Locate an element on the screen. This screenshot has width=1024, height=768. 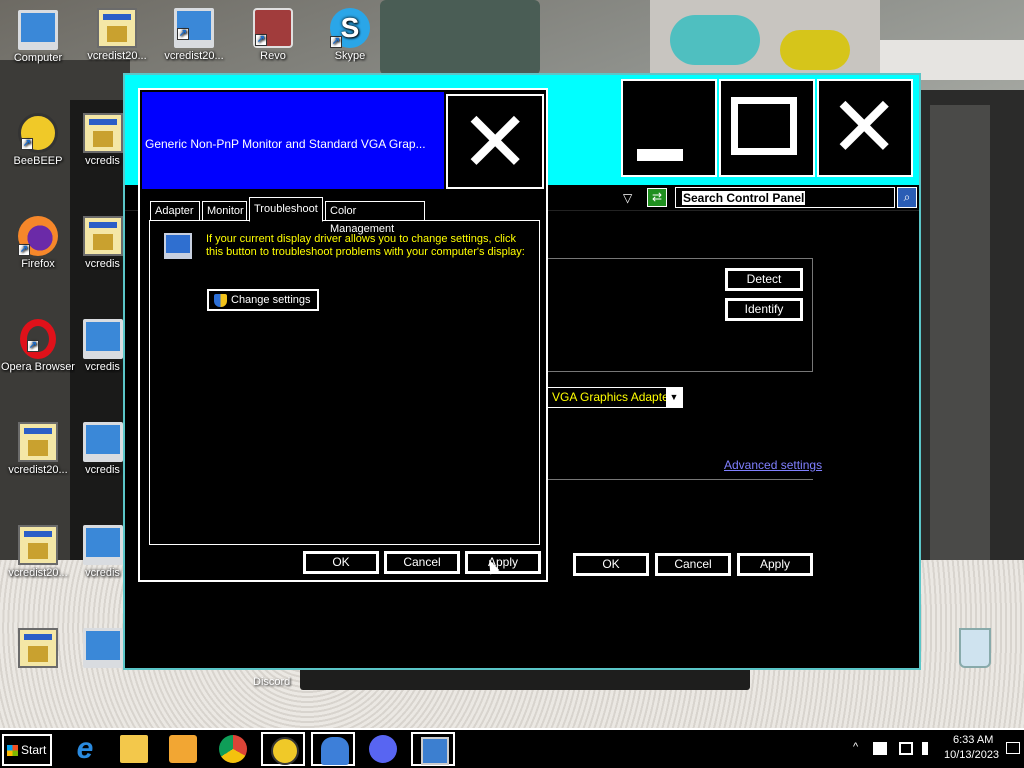
search-input: Search Control Panel is located at coordinates (785, 197).